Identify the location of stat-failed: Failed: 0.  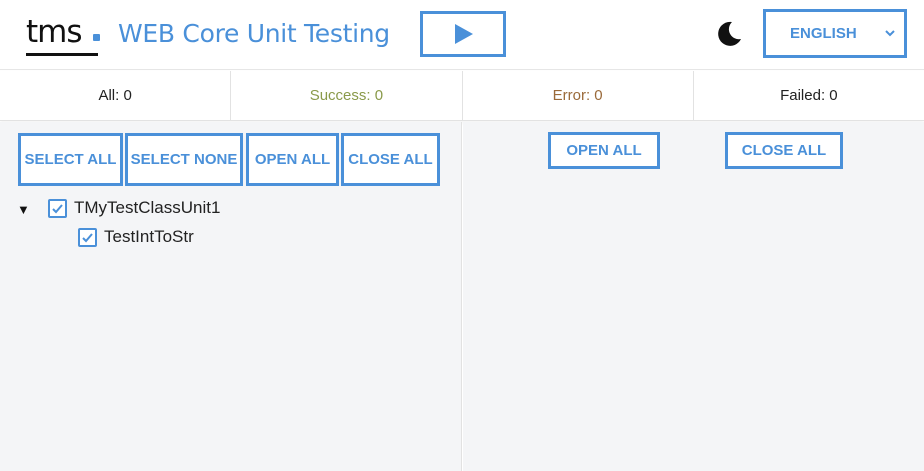
(809, 95).